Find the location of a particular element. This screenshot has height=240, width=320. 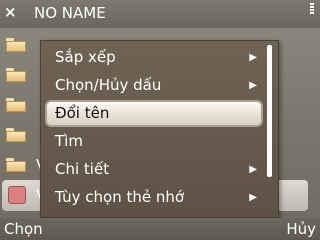

softkey-bar: Chọn Hủy is located at coordinates (160, 229).